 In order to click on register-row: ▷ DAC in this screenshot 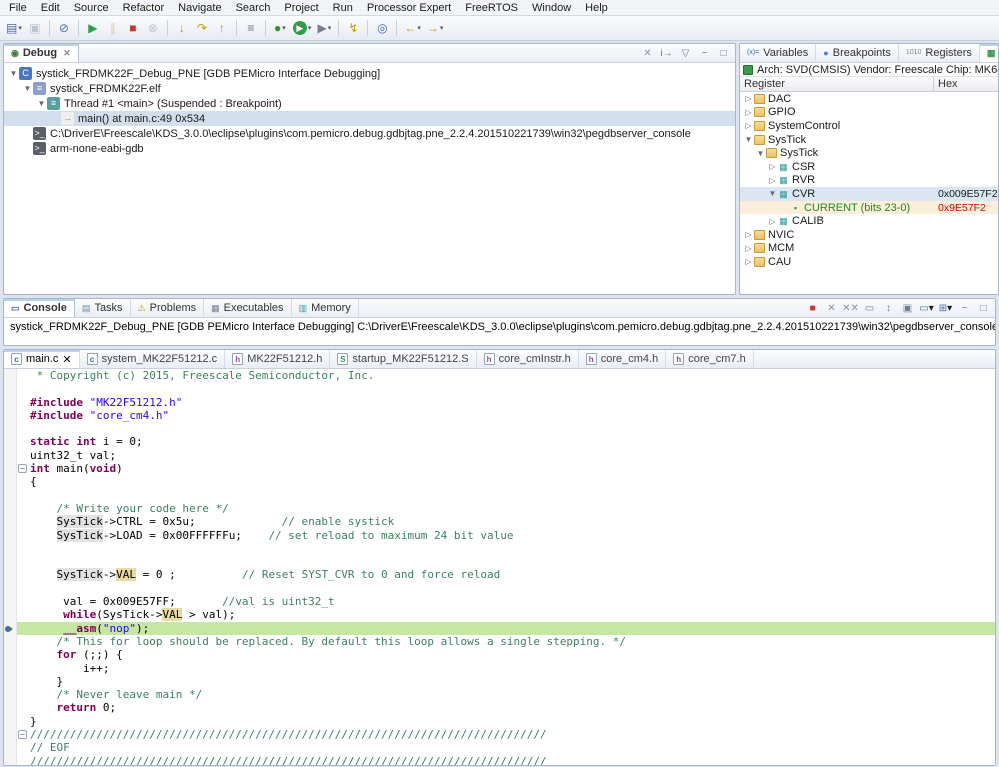, I will do `click(869, 99)`.